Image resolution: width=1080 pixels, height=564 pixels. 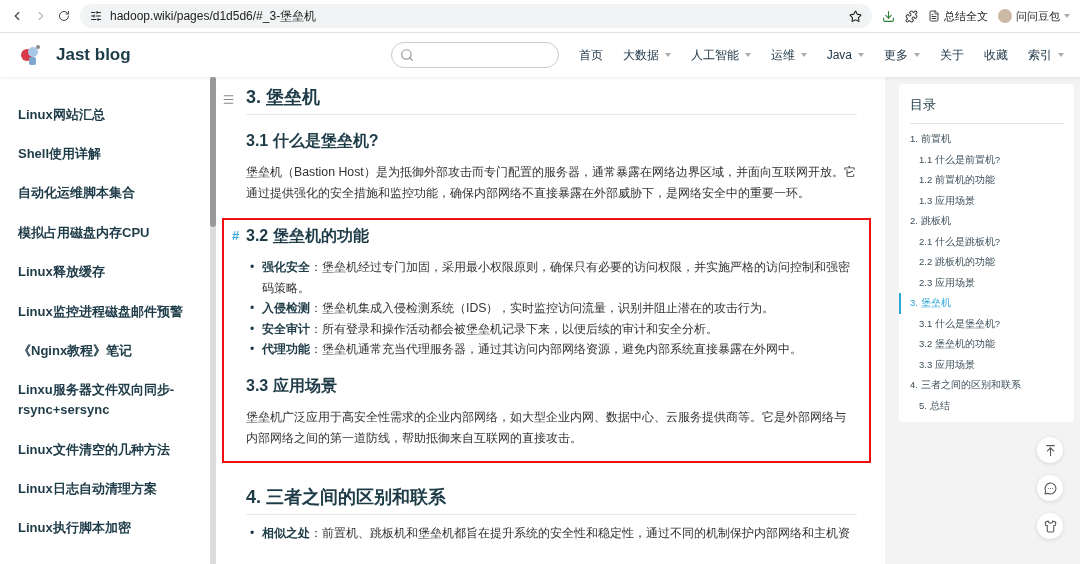 I want to click on toc-item: 2. 跳板机, so click(x=981, y=221).